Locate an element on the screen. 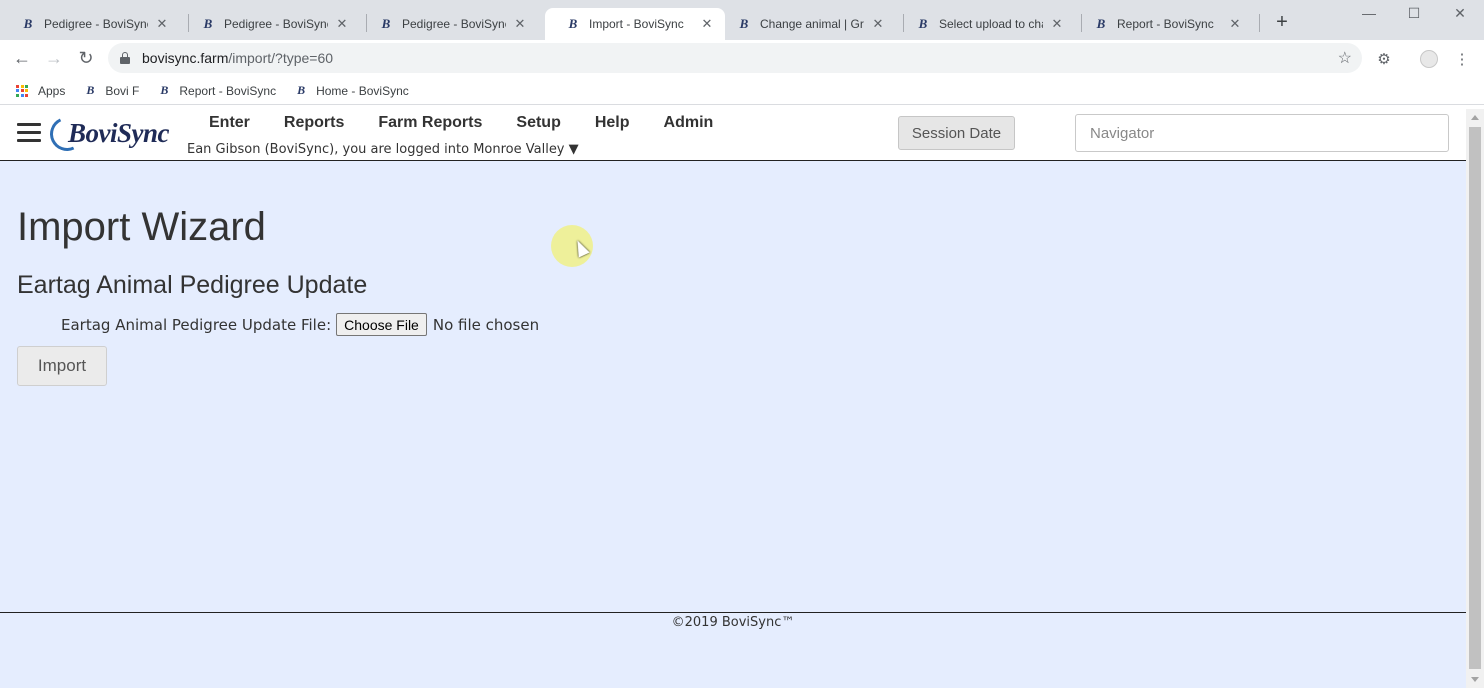  farm-selector: Monroe Valley ▼ is located at coordinates (525, 149).